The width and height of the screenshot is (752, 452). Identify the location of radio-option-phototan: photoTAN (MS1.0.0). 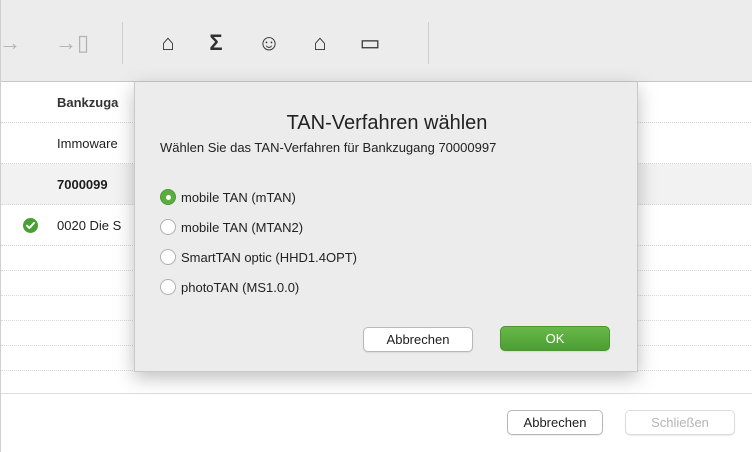
(229, 287).